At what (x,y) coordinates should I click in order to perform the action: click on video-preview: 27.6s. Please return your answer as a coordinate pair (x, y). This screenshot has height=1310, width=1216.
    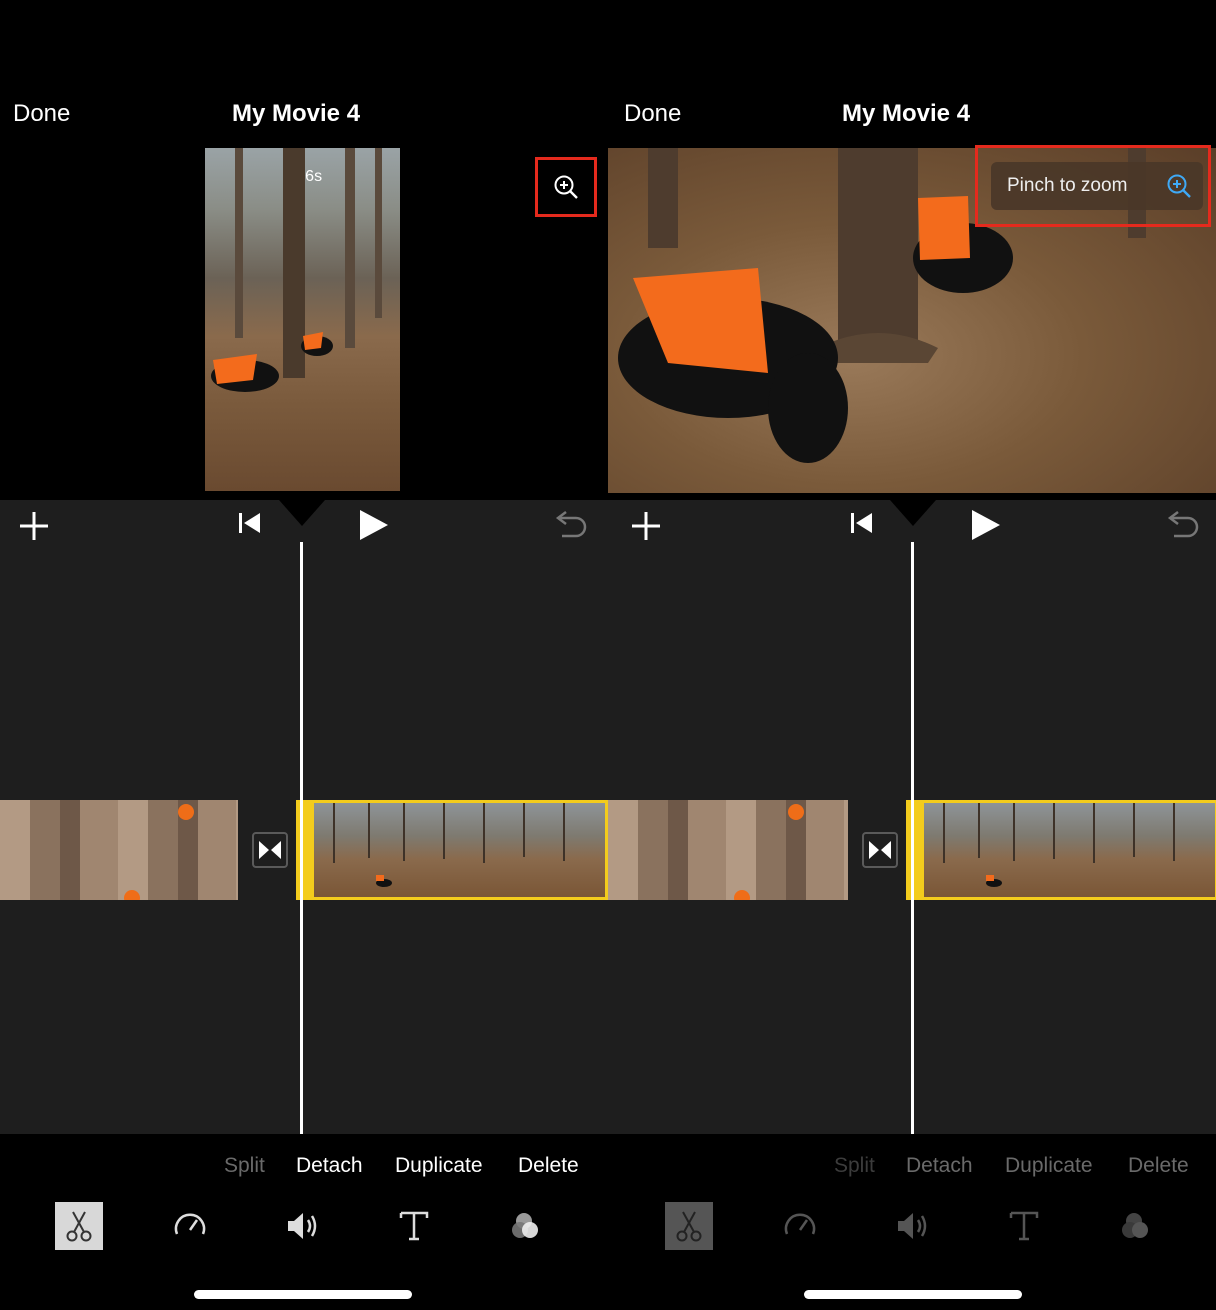
    Looking at the image, I should click on (302, 319).